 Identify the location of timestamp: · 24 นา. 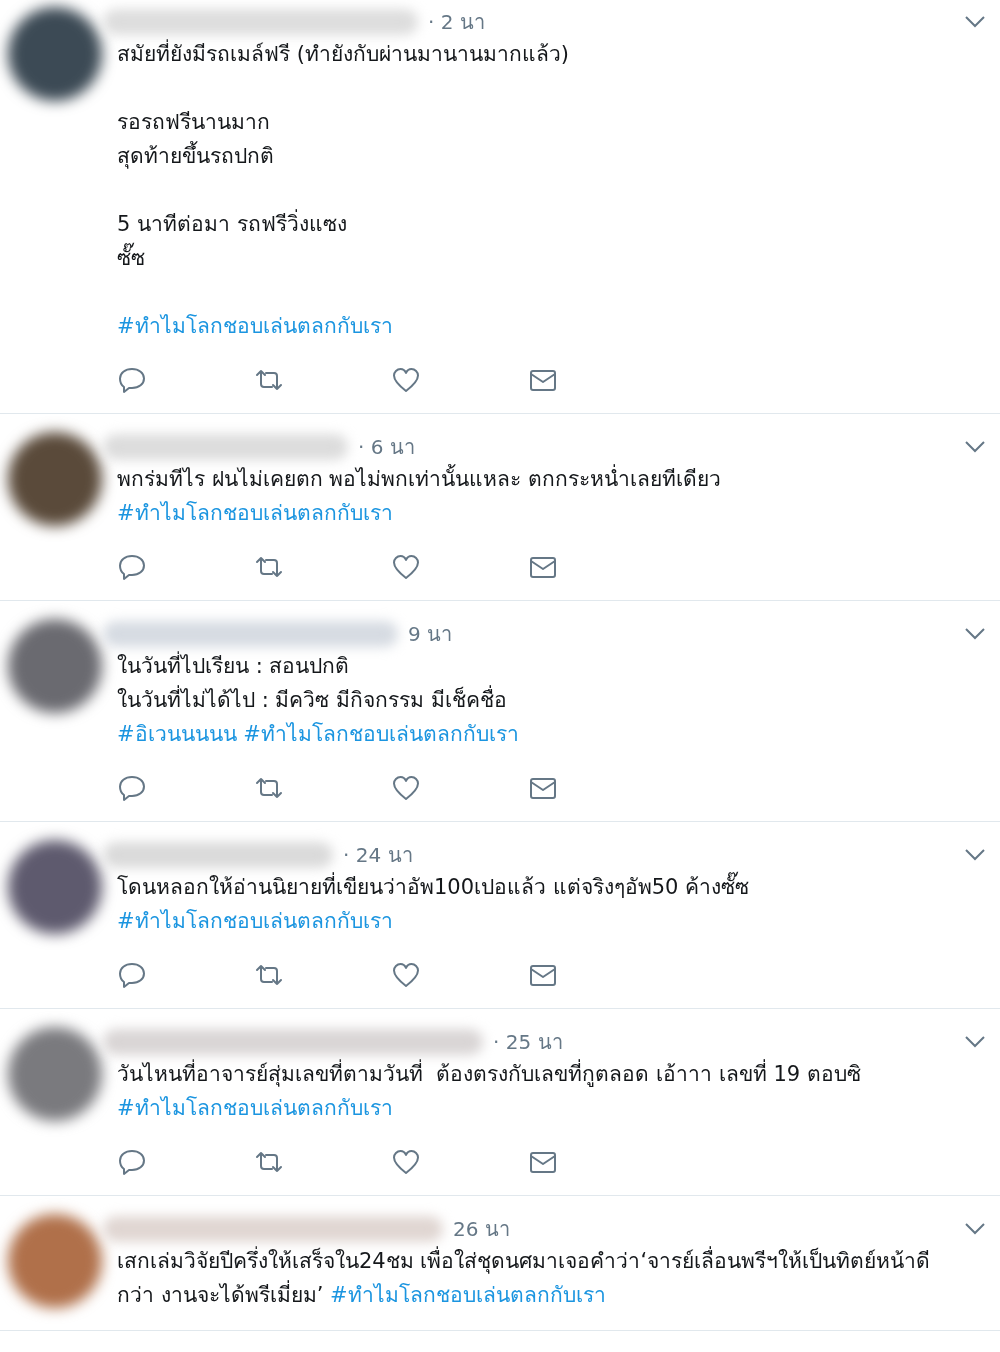
(378, 855).